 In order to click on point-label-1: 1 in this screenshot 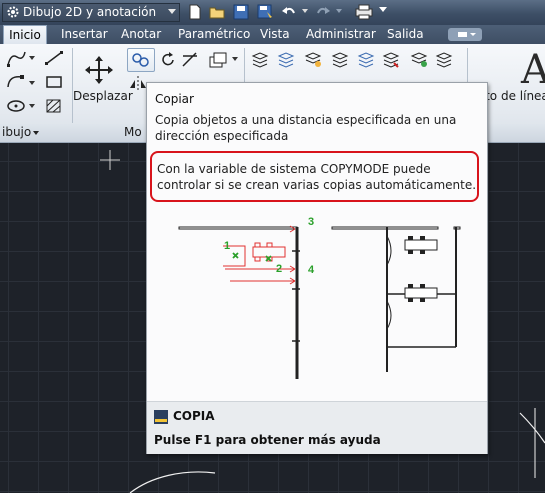, I will do `click(227, 246)`.